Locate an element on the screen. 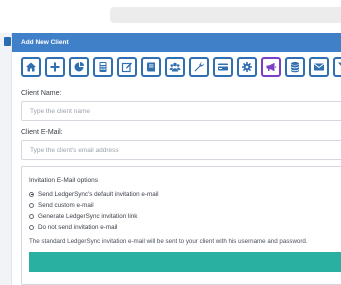 The height and width of the screenshot is (285, 341). home-icon is located at coordinates (31, 67).